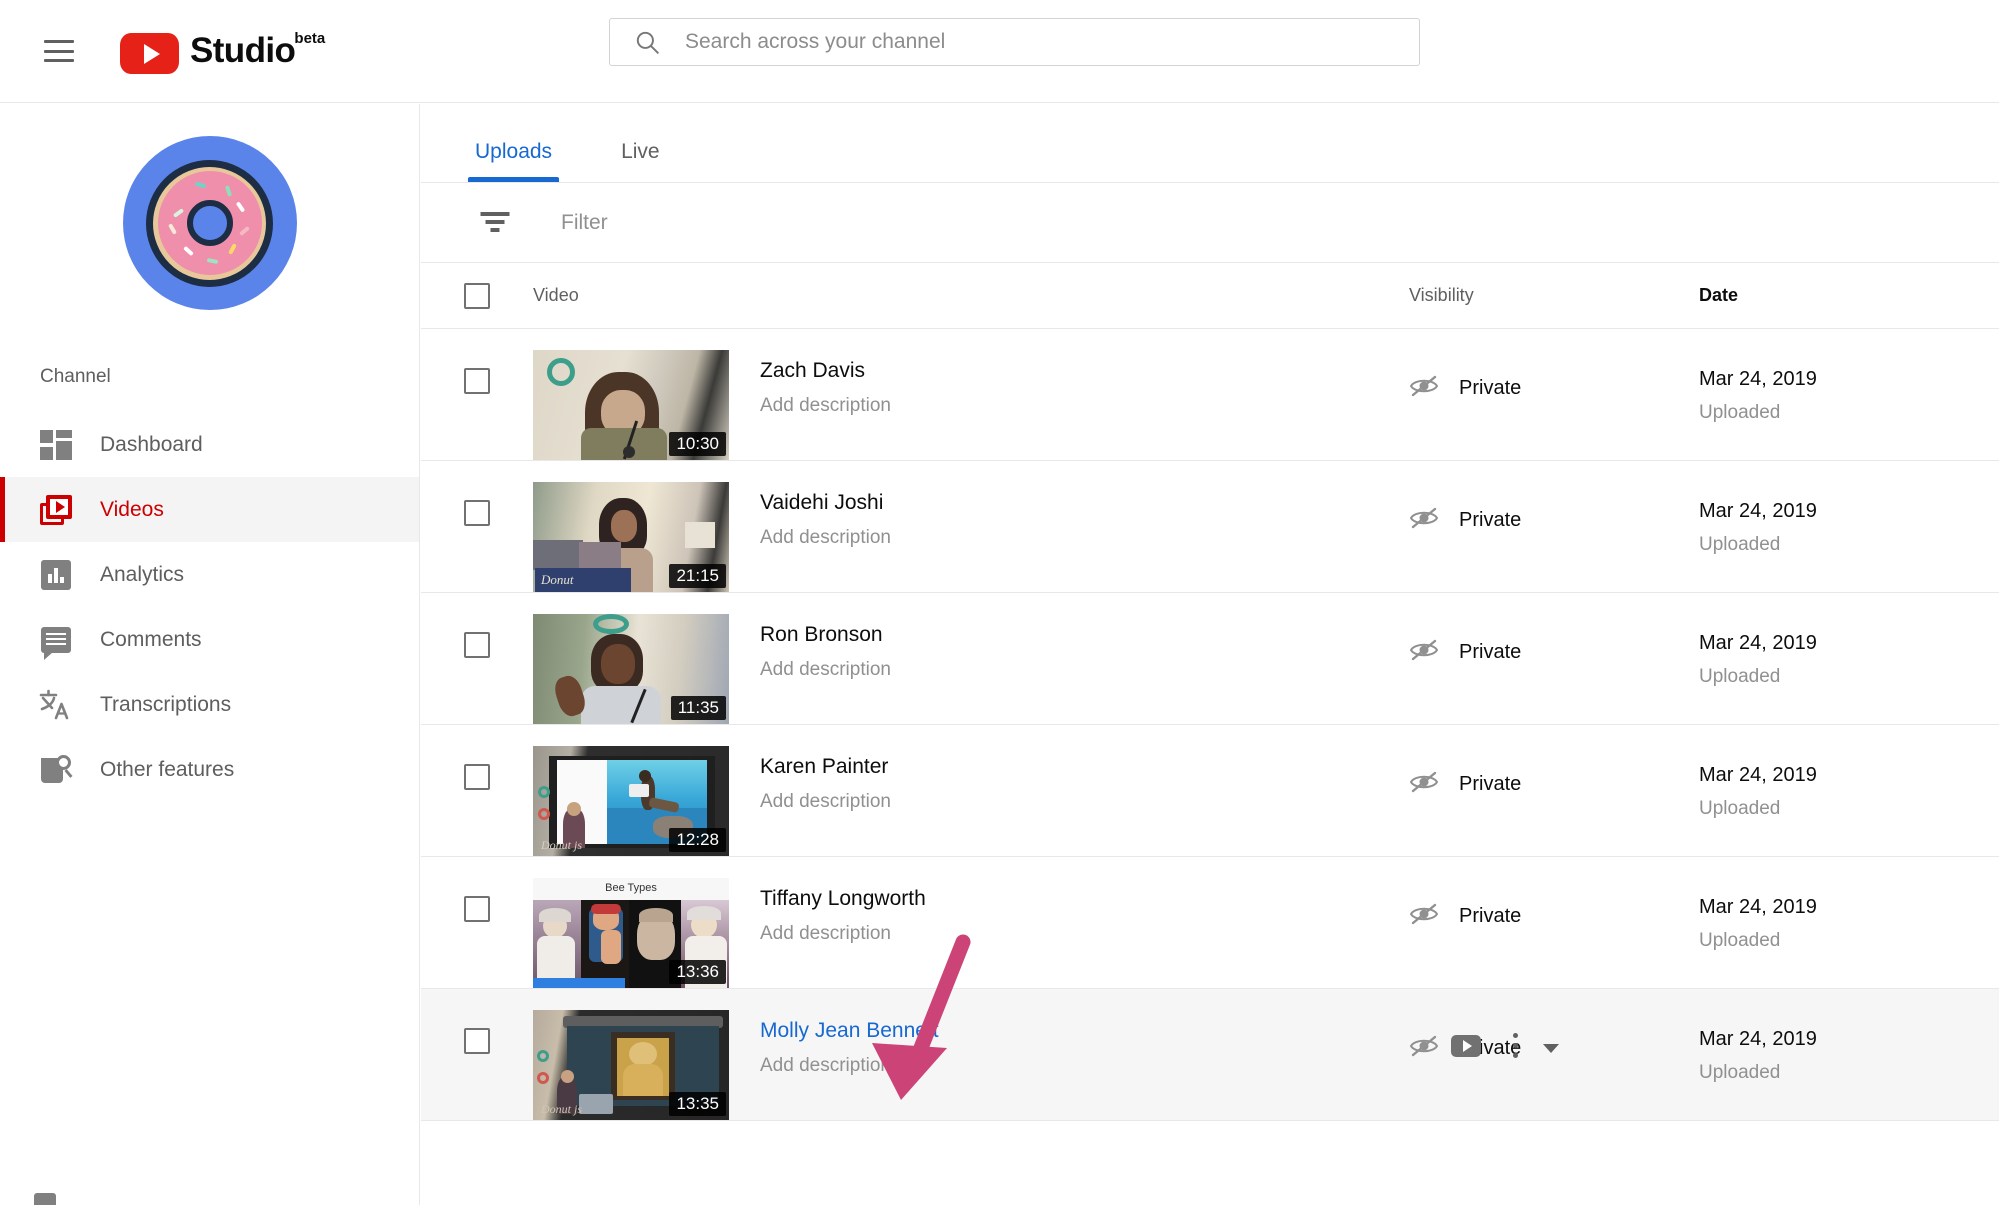  What do you see at coordinates (697, 576) in the screenshot?
I see `video-duration: 21:15` at bounding box center [697, 576].